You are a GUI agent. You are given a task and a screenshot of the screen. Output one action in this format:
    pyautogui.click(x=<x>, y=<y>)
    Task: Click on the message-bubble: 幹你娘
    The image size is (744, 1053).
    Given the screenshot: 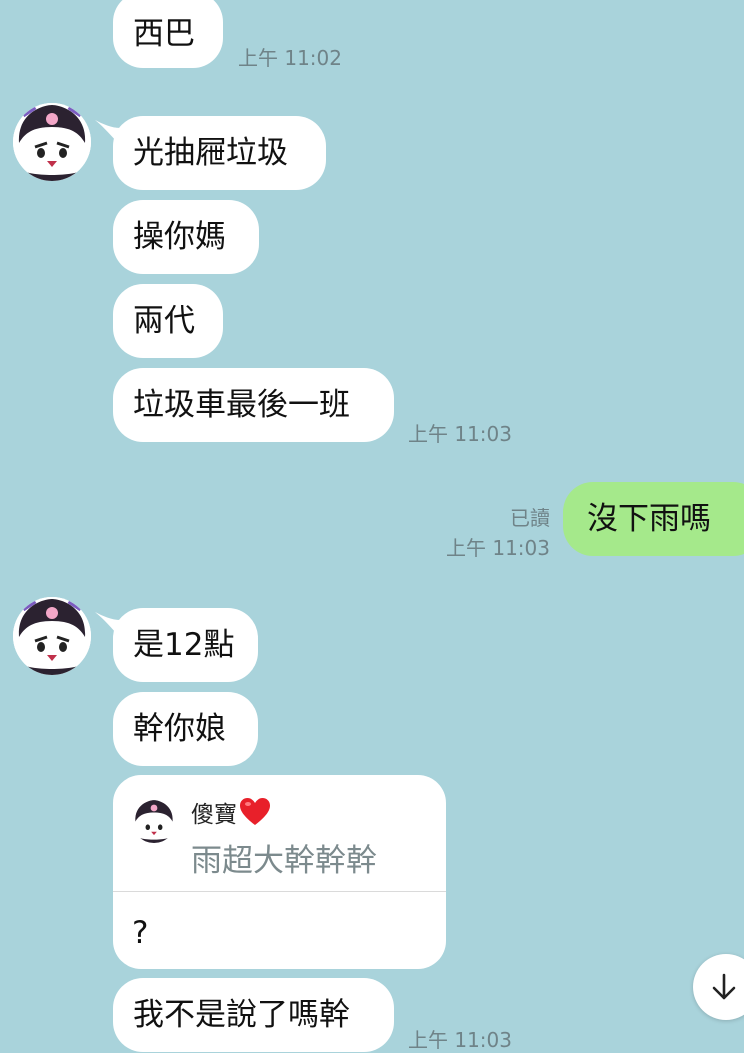 What is the action you would take?
    pyautogui.click(x=185, y=729)
    